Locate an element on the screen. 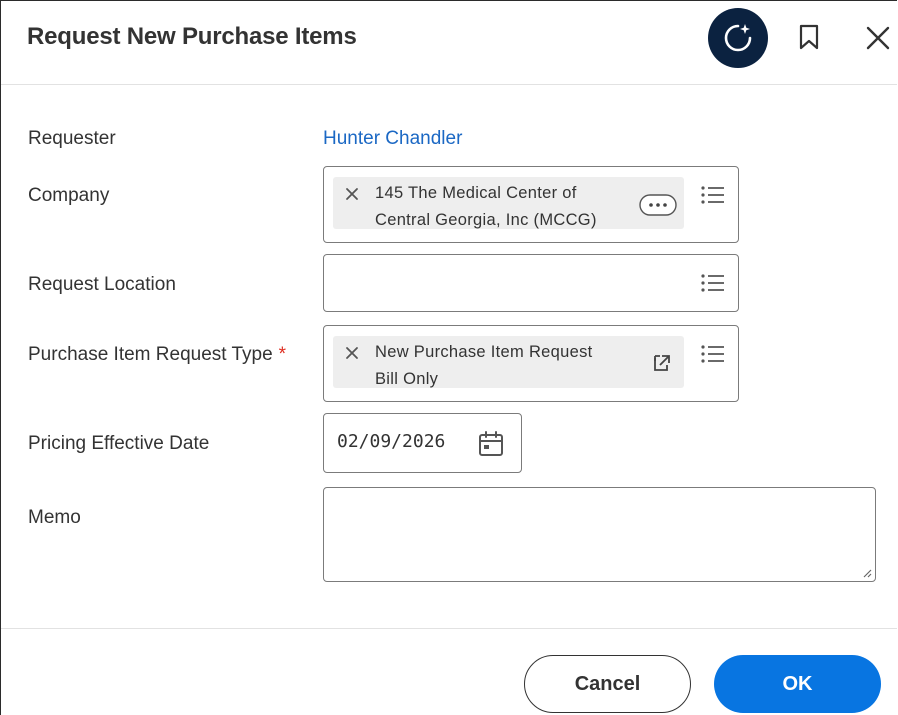 The image size is (898, 715). company-list-icon is located at coordinates (713, 195).